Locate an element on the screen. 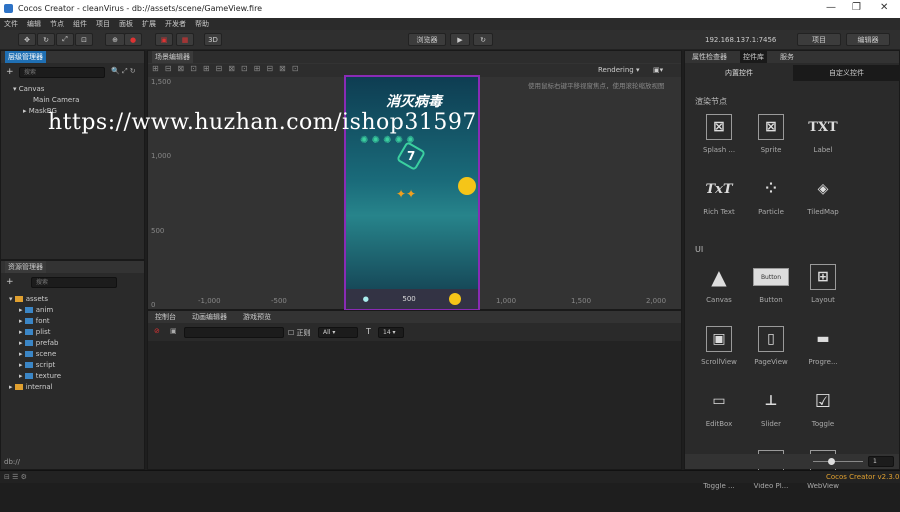  asset-folder-font: ▸ font is located at coordinates (35, 321).